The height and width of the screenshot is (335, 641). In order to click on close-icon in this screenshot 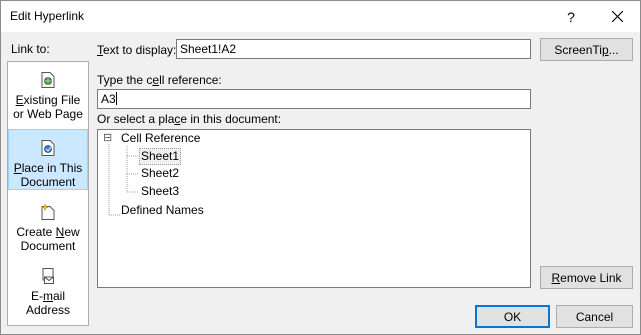, I will do `click(617, 16)`.